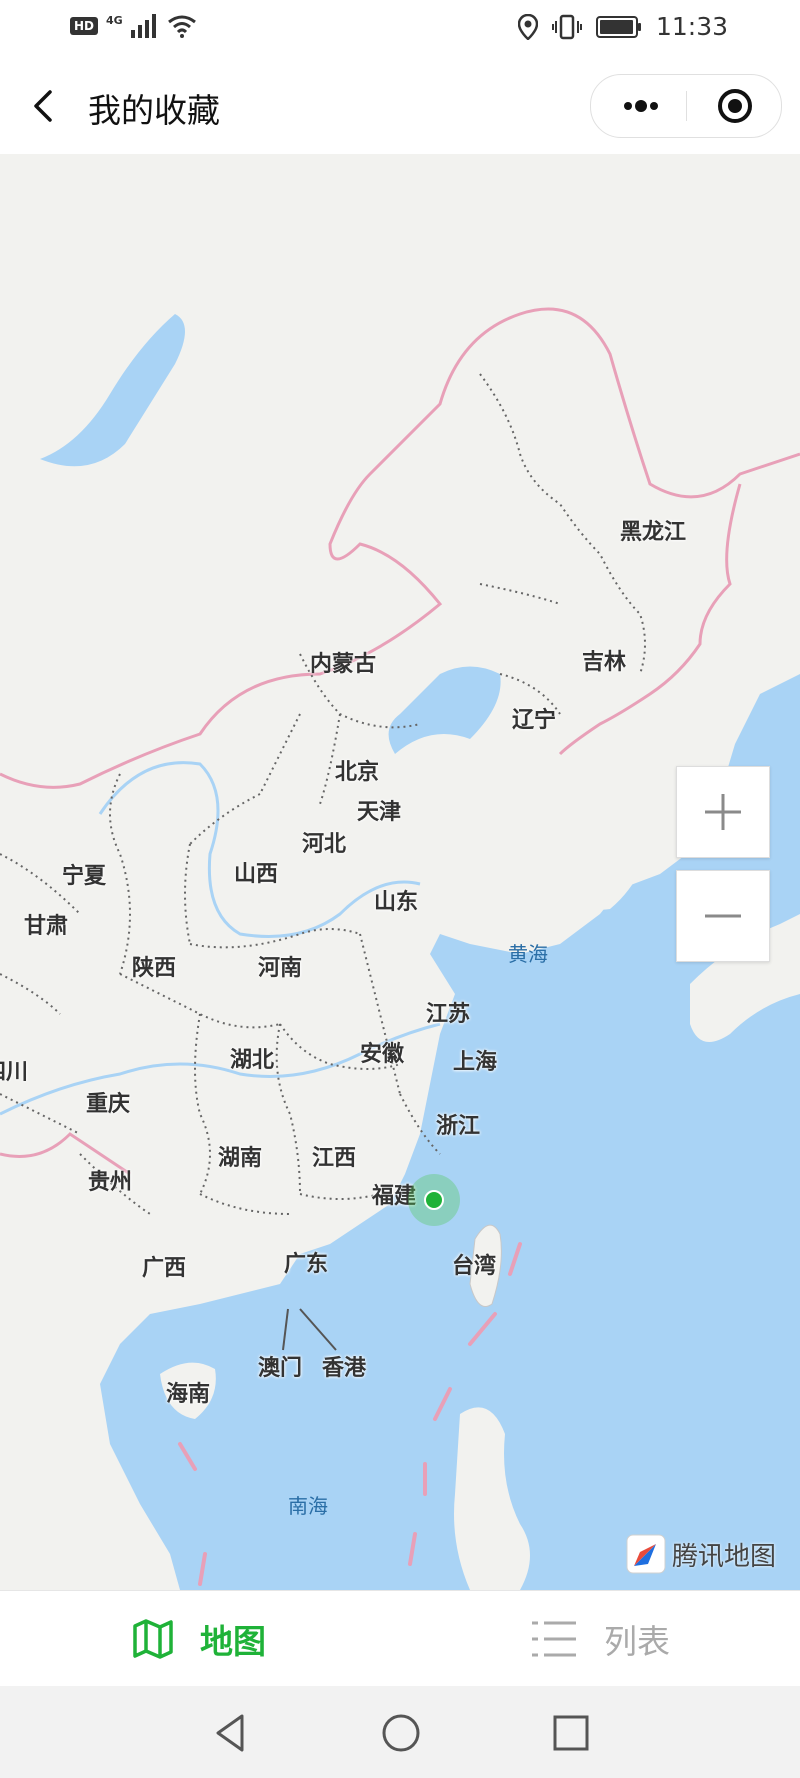 The image size is (800, 1778). Describe the element at coordinates (143, 26) in the screenshot. I see `signal-icon` at that location.